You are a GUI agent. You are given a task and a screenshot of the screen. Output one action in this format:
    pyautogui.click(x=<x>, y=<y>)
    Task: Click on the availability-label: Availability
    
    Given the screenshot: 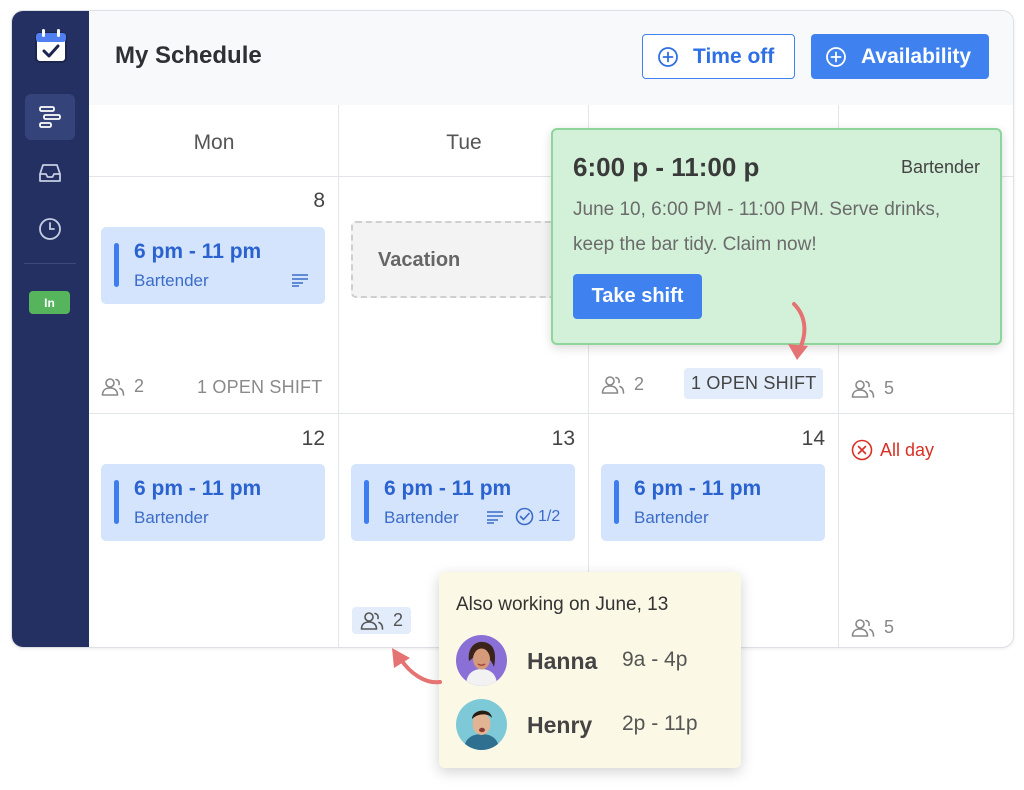 What is the action you would take?
    pyautogui.click(x=916, y=56)
    